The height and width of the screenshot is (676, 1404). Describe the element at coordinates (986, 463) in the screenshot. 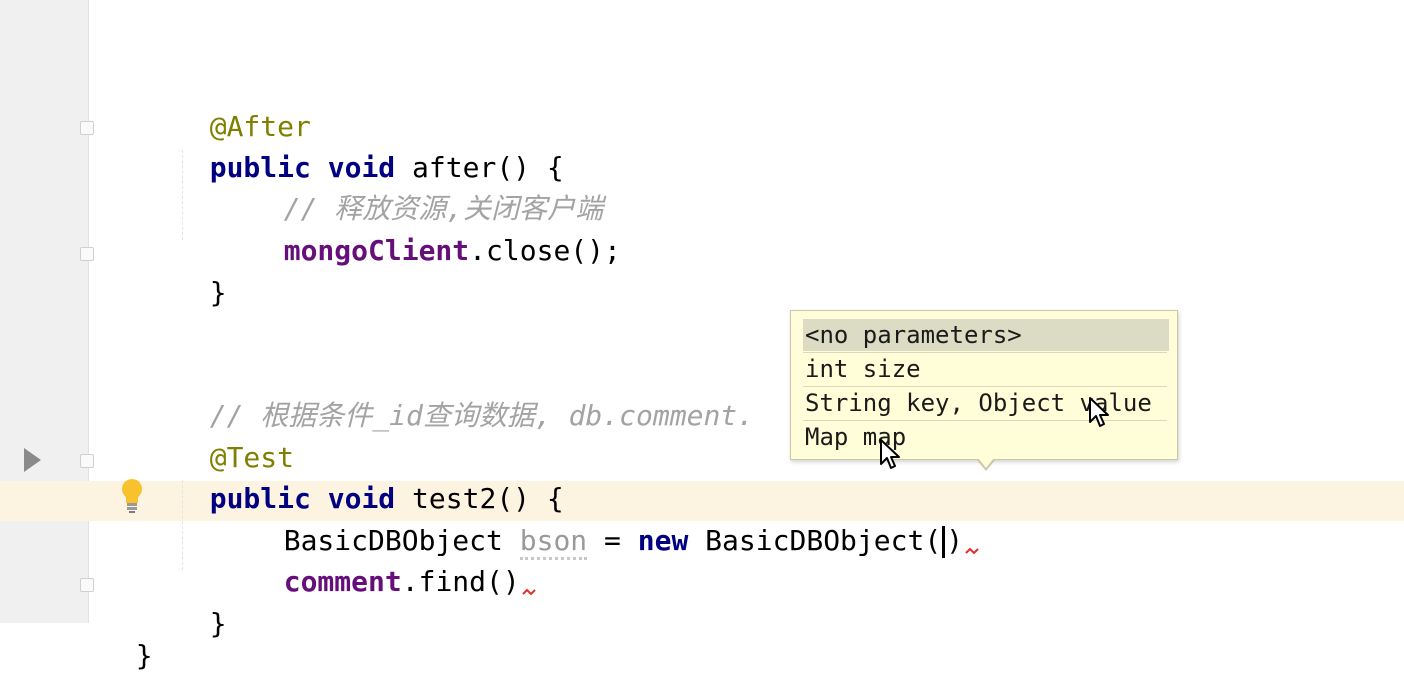

I see `popup-pointer-fill` at that location.